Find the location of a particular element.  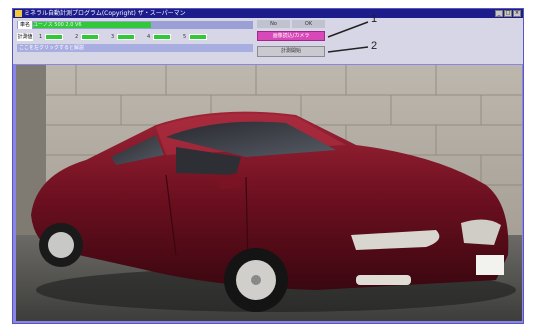

small-buttons: No OK is located at coordinates (291, 24).